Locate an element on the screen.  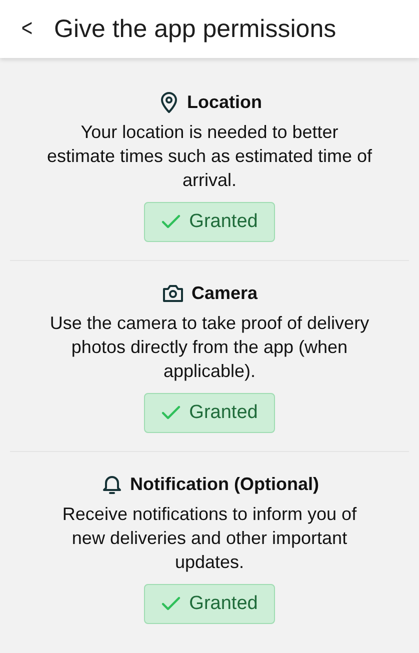
permission-title: Camera is located at coordinates (224, 293).